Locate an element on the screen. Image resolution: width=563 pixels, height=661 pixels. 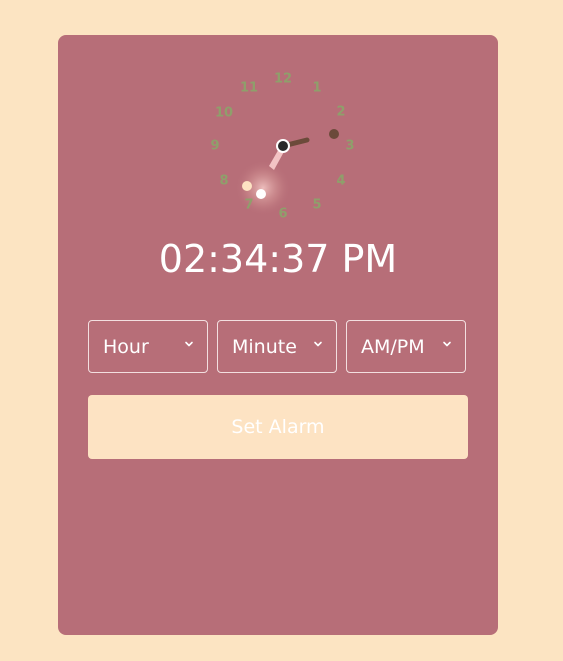
ampm-select: AM/PM is located at coordinates (406, 346).